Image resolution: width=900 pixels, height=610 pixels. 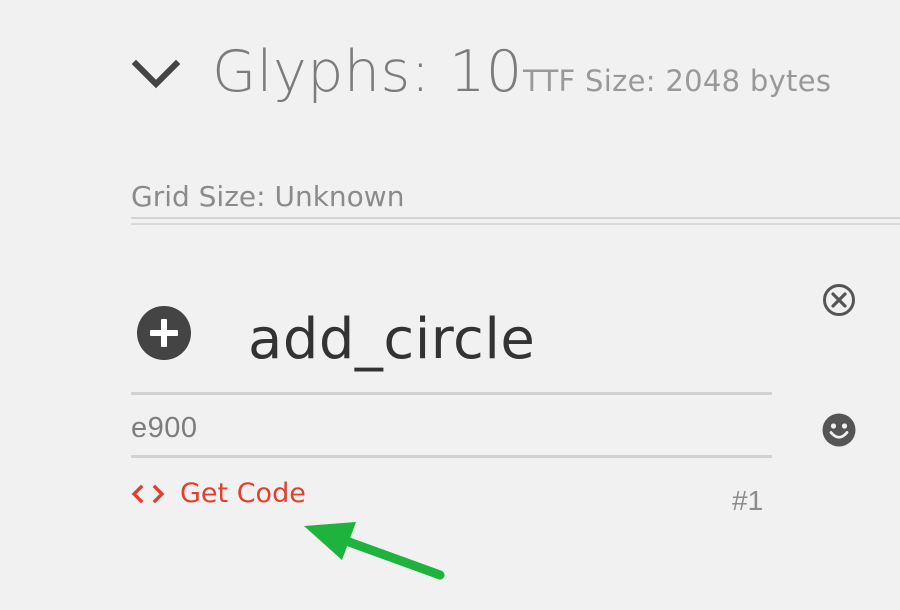 I want to click on get-code-link: Get Code, so click(x=218, y=494).